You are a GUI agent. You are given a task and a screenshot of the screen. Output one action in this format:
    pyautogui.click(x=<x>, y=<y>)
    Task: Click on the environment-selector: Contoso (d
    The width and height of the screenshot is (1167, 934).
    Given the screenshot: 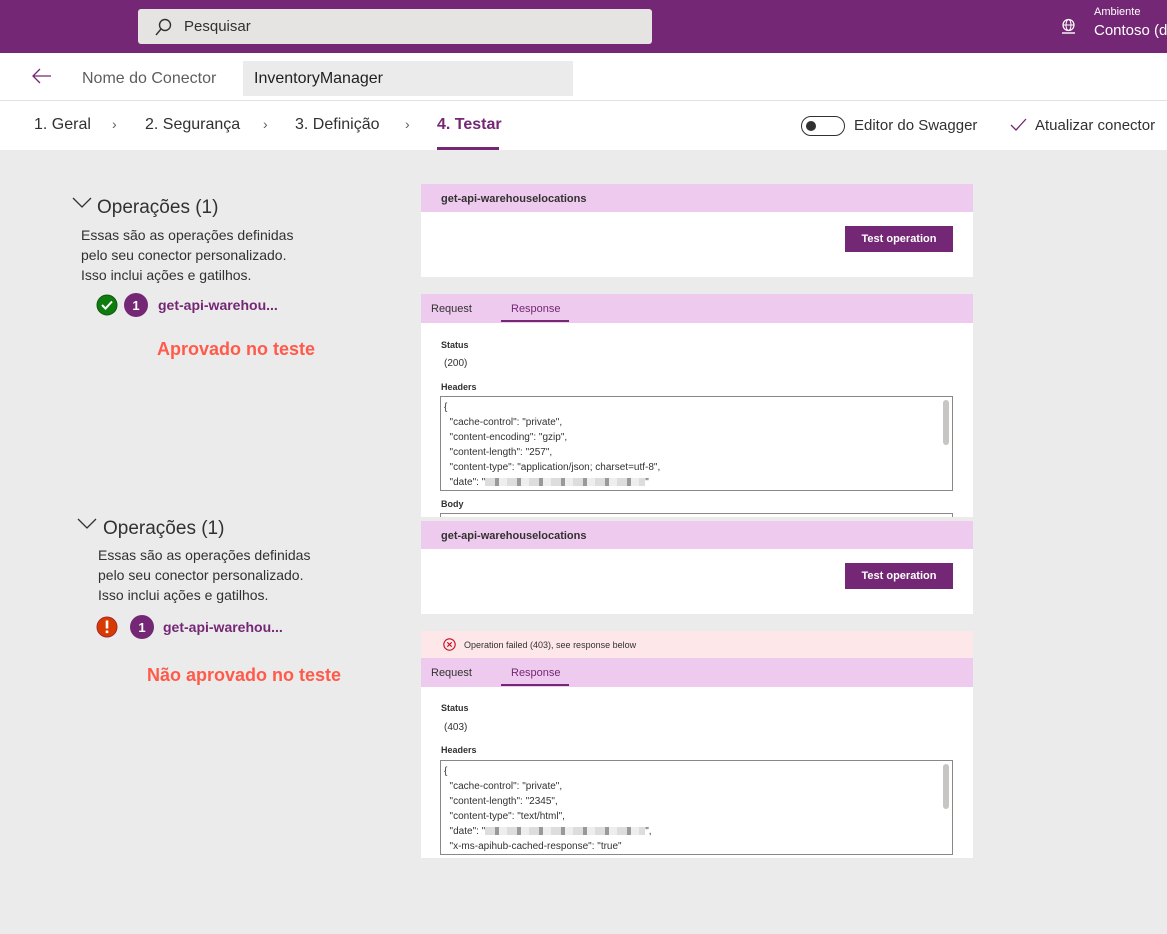 What is the action you would take?
    pyautogui.click(x=1130, y=30)
    